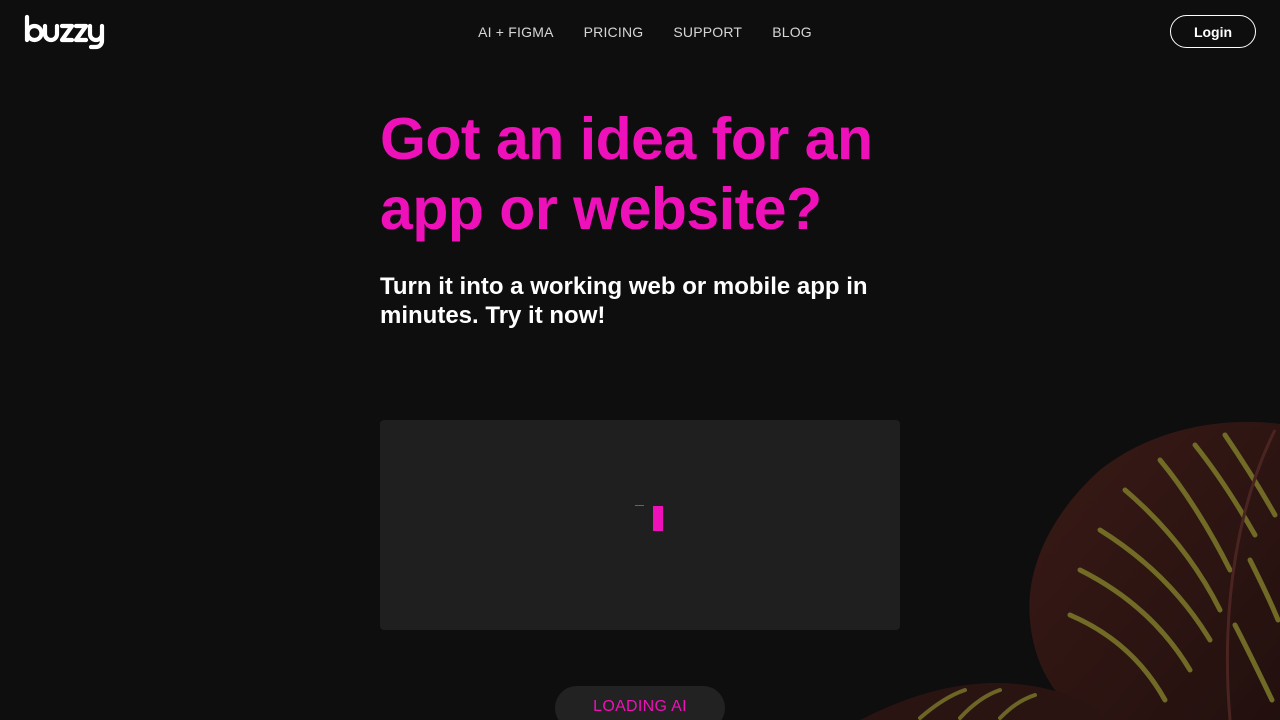 The height and width of the screenshot is (720, 1280). What do you see at coordinates (640, 703) in the screenshot?
I see `loading-ai-button: LOADING AI` at bounding box center [640, 703].